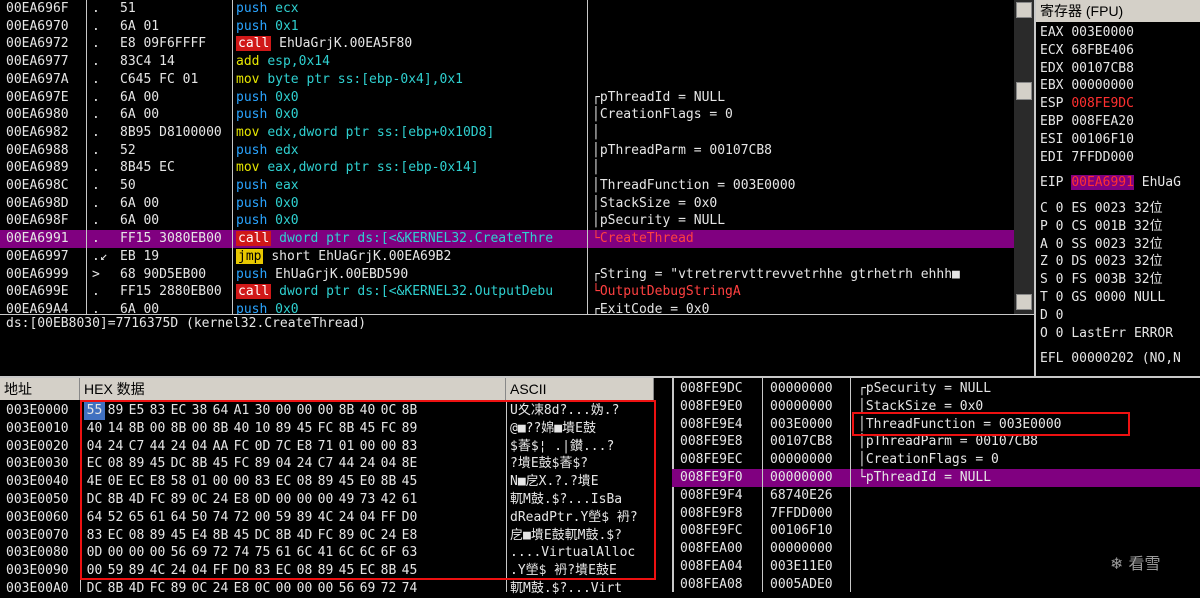  I want to click on stack-row: 008FE9DC 00000000 ┌pSecurity = NULL, so click(936, 389).